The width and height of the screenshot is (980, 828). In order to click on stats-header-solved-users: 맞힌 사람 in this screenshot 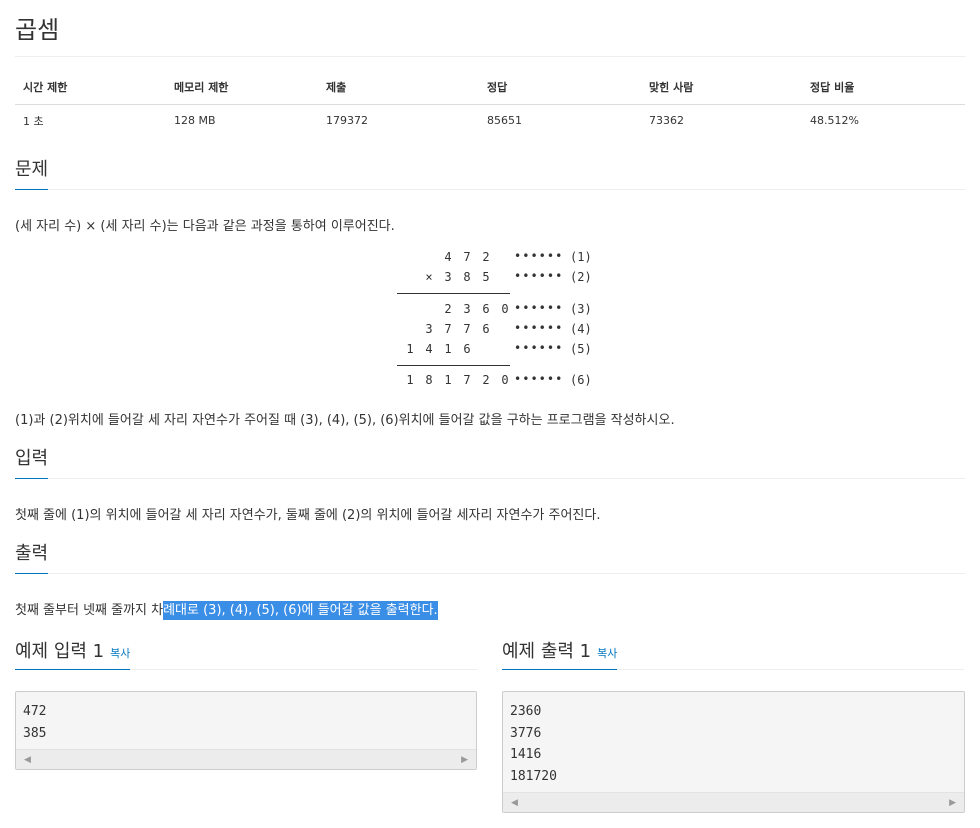, I will do `click(721, 88)`.